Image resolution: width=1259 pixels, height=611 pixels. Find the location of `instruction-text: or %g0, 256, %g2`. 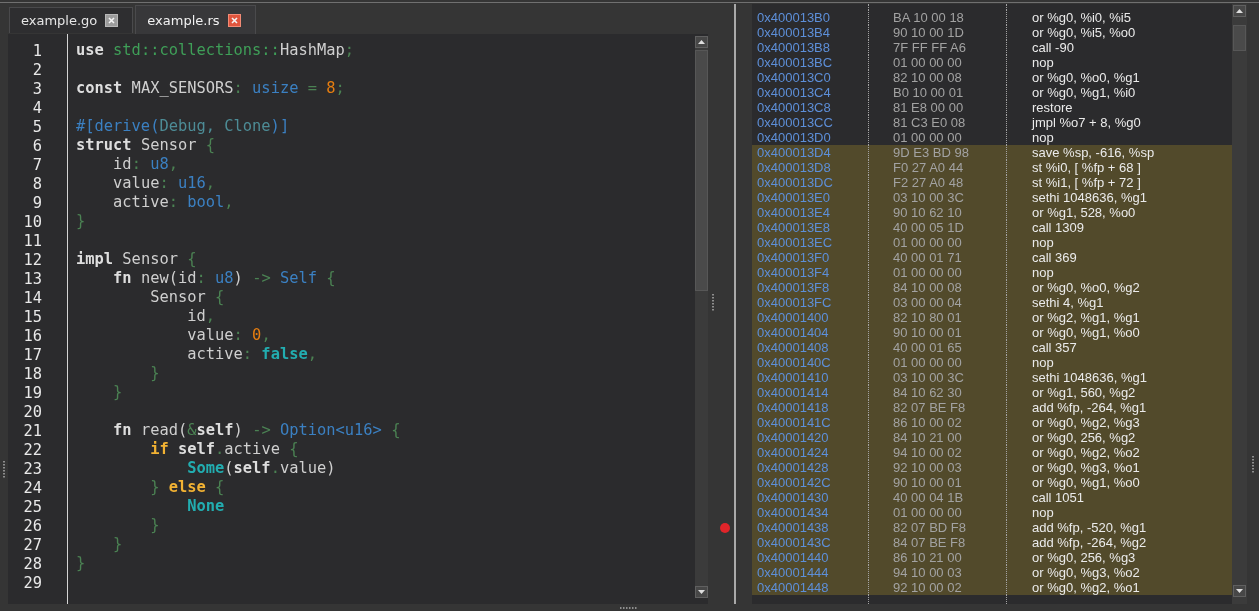

instruction-text: or %g0, 256, %g2 is located at coordinates (1084, 437).